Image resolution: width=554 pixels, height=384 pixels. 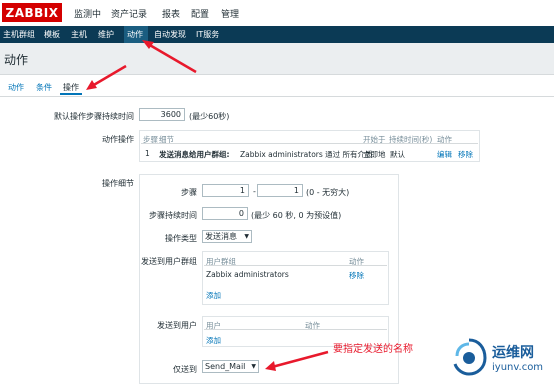 I want to click on annotation-text: 要指定发送的名称, so click(x=373, y=349).